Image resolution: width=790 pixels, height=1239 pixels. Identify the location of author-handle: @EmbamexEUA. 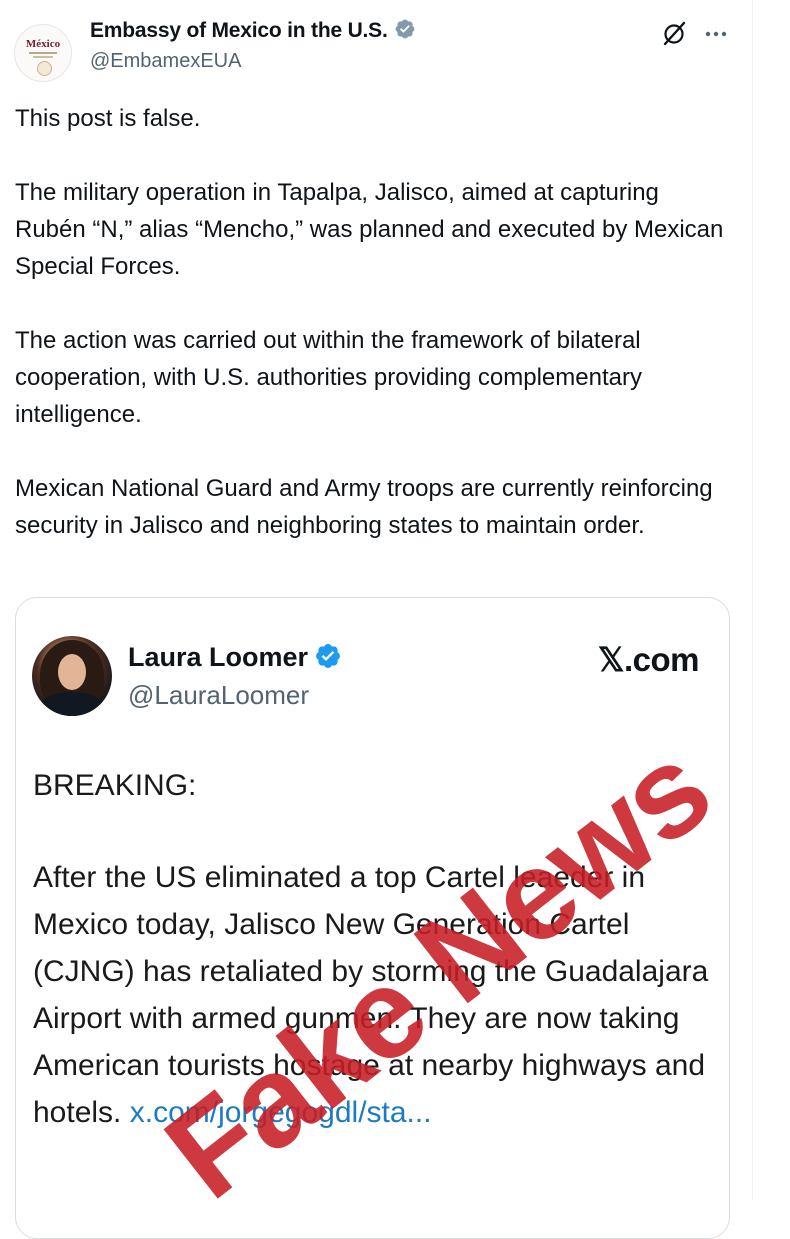
(165, 61).